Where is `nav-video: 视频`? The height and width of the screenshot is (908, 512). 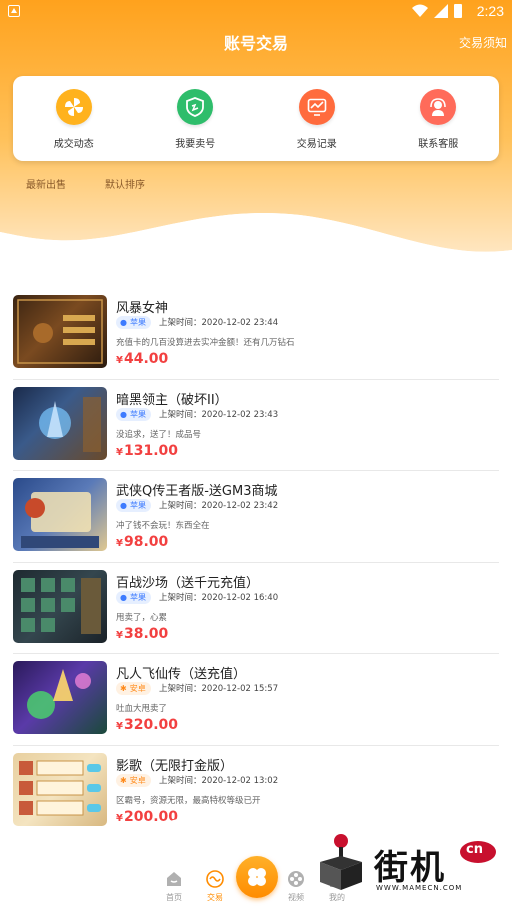 nav-video: 视频 is located at coordinates (296, 886).